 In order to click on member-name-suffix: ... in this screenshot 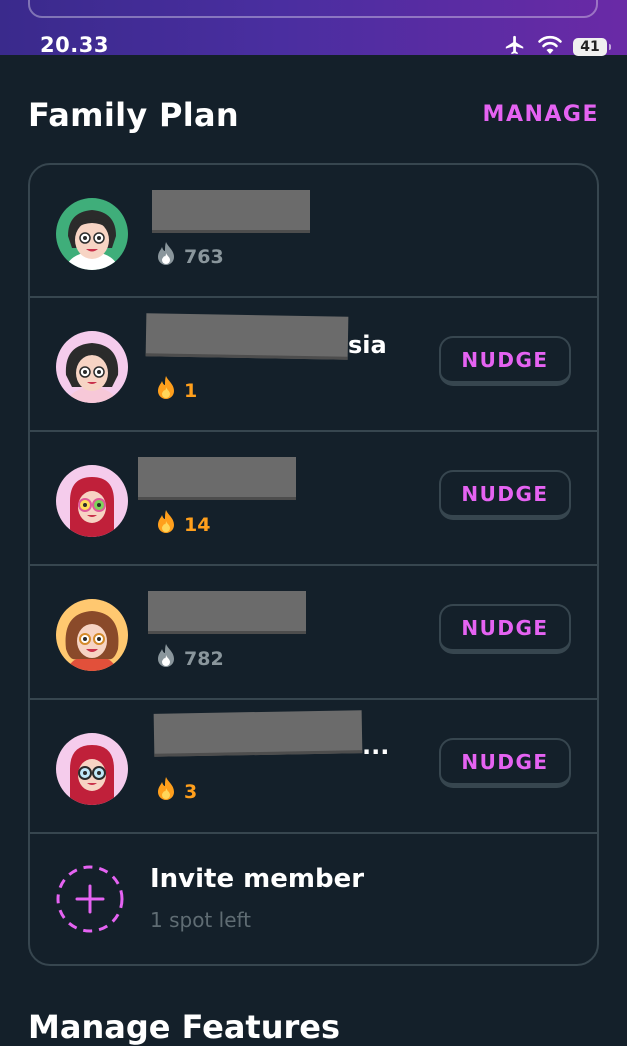, I will do `click(376, 746)`.